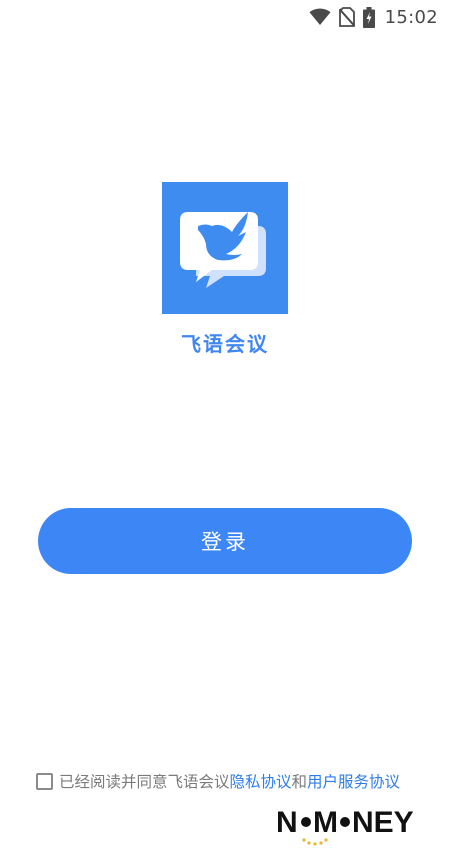  What do you see at coordinates (325, 822) in the screenshot?
I see `svg-text: M` at bounding box center [325, 822].